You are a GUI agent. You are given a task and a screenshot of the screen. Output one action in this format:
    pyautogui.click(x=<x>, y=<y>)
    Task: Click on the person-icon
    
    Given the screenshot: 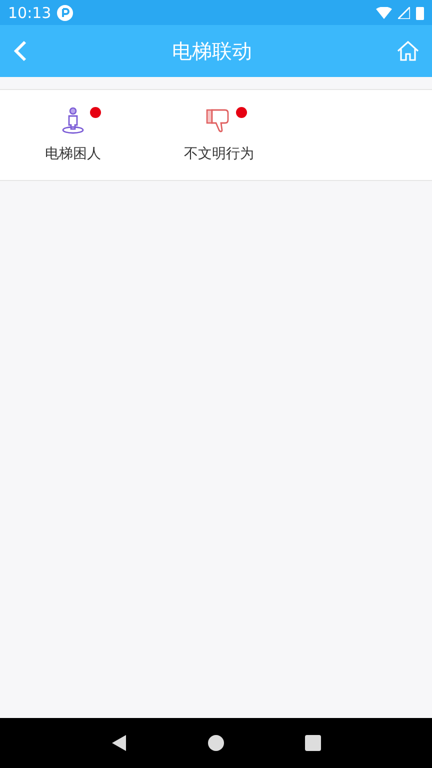 What is the action you would take?
    pyautogui.click(x=73, y=121)
    